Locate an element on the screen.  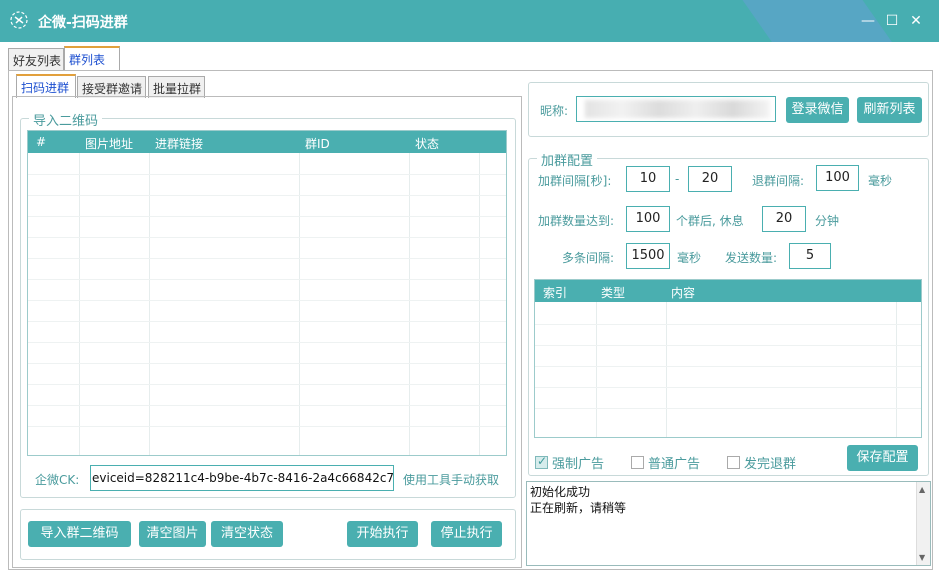
app-logo-icon is located at coordinates (19, 20).